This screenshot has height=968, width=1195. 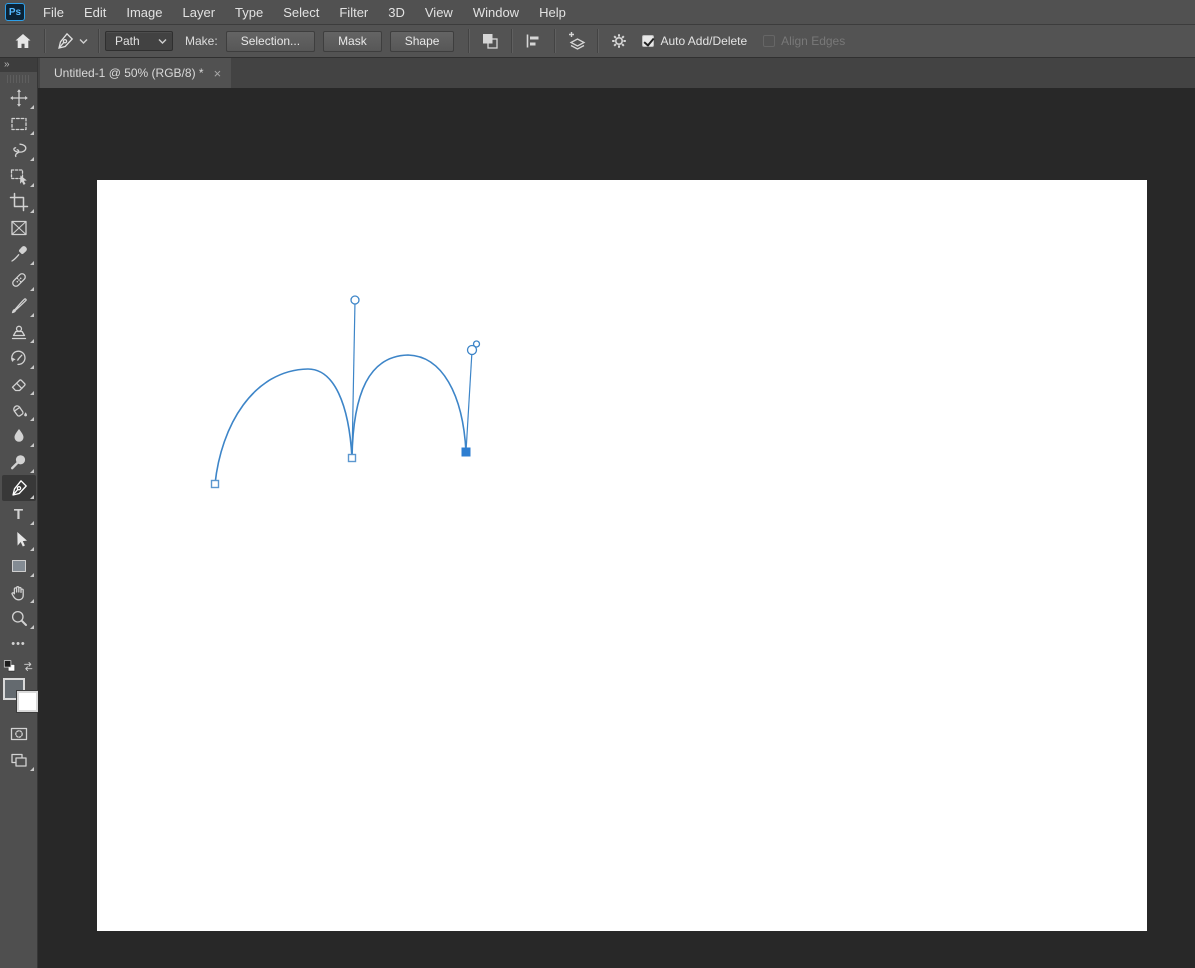 I want to click on clone-stamp-icon, so click(x=18, y=332).